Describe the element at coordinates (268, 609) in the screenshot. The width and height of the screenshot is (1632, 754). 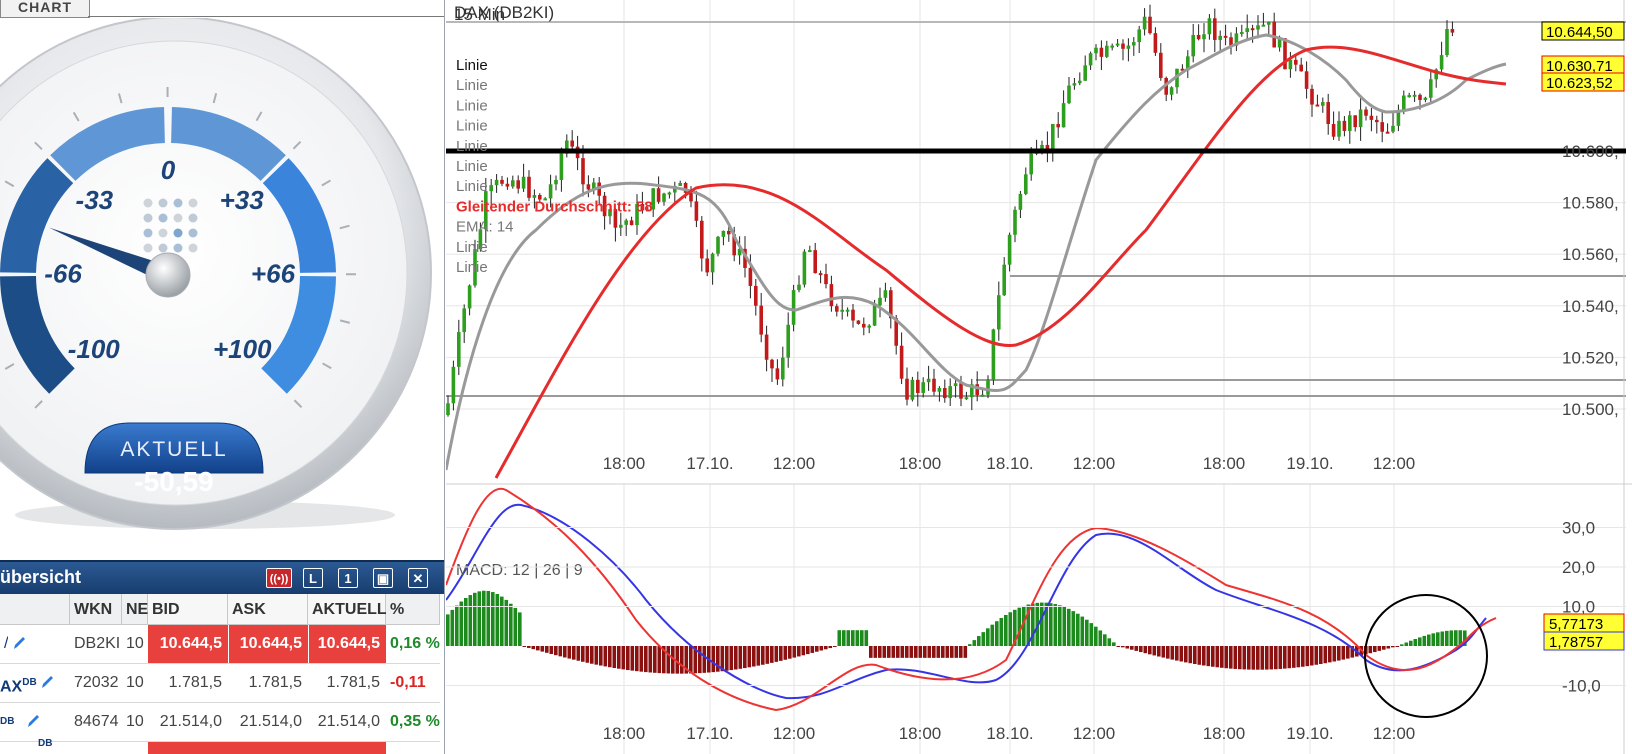
I see `col-ask: ASK` at that location.